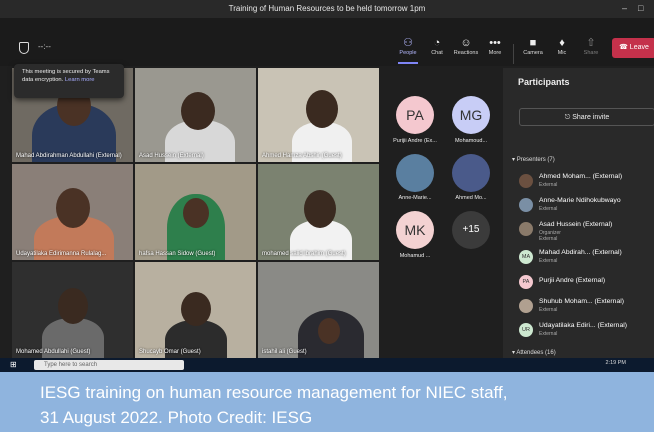  Describe the element at coordinates (562, 43) in the screenshot. I see `mic-icon: ♦` at that location.